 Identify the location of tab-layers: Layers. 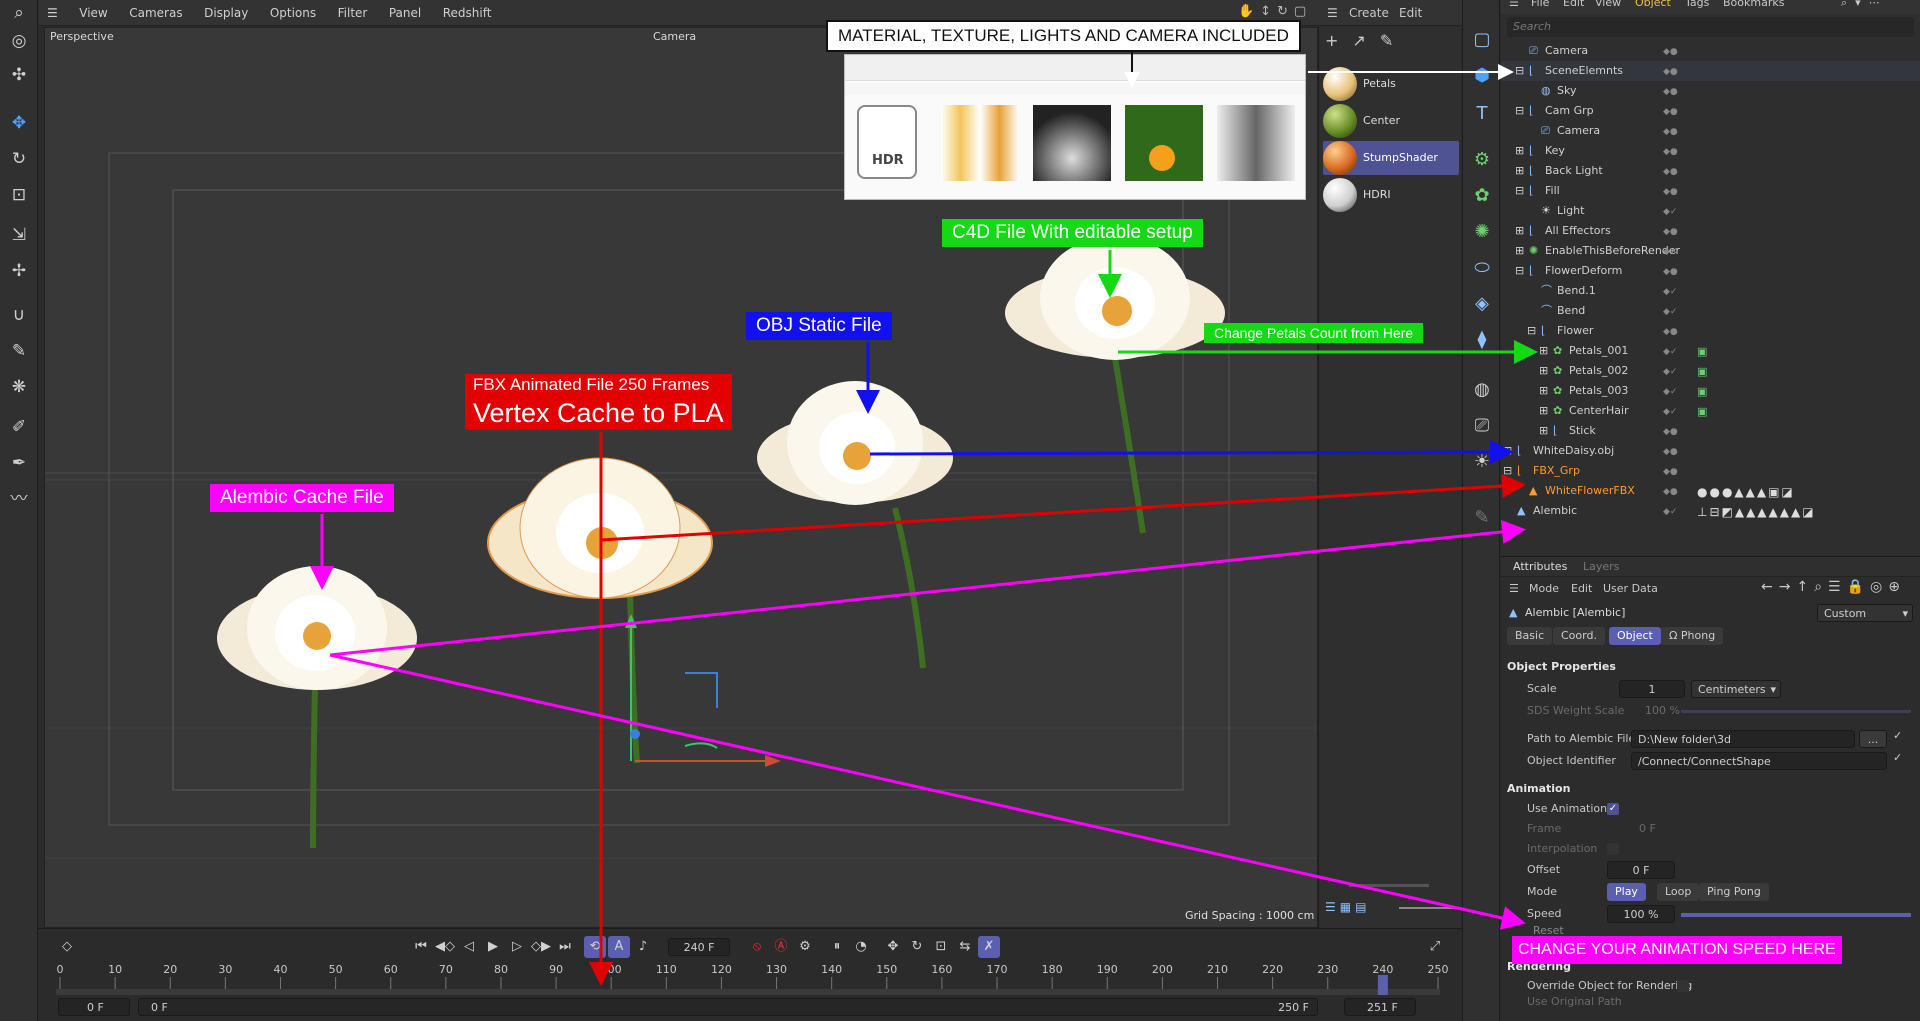
(1601, 566).